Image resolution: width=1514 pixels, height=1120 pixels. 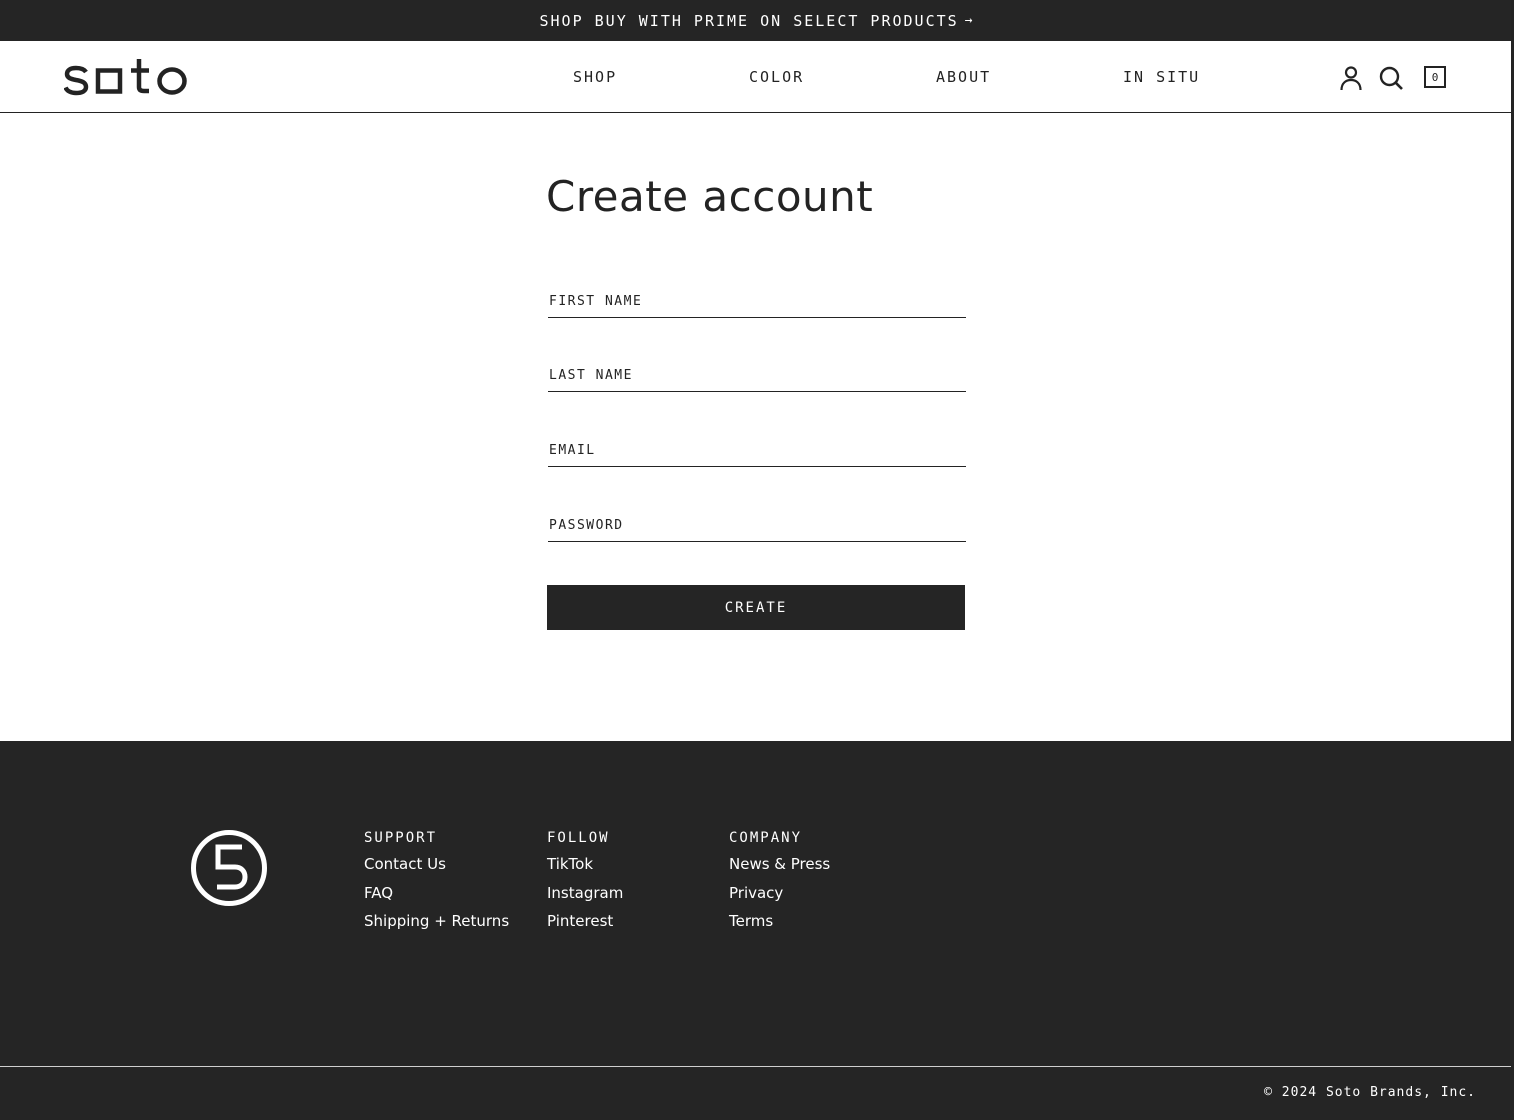 I want to click on email-input, so click(x=757, y=450).